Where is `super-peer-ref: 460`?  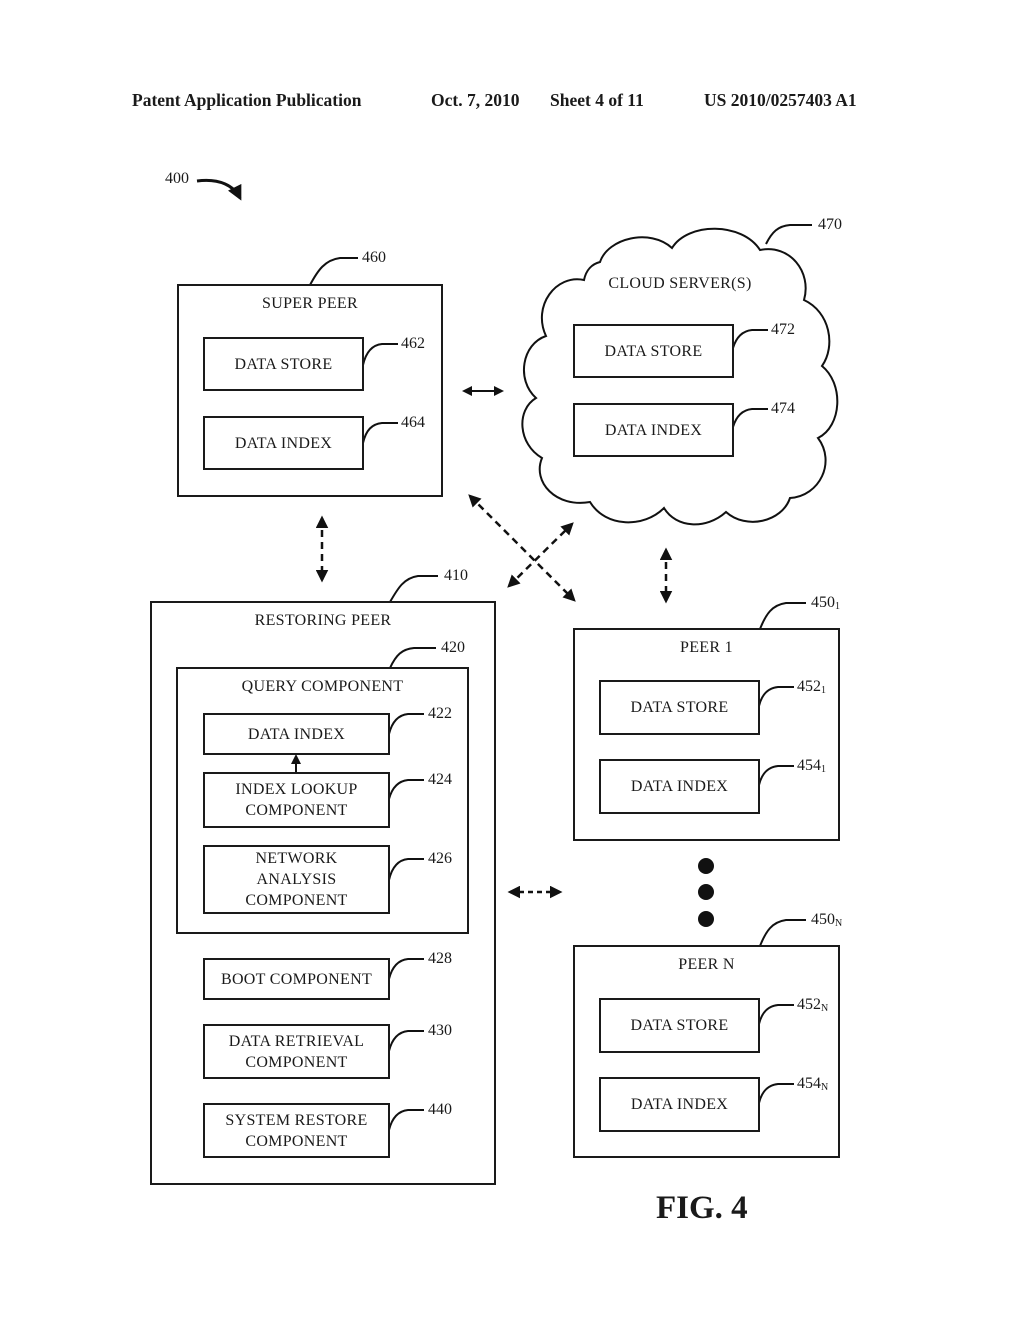
super-peer-ref: 460 is located at coordinates (374, 257).